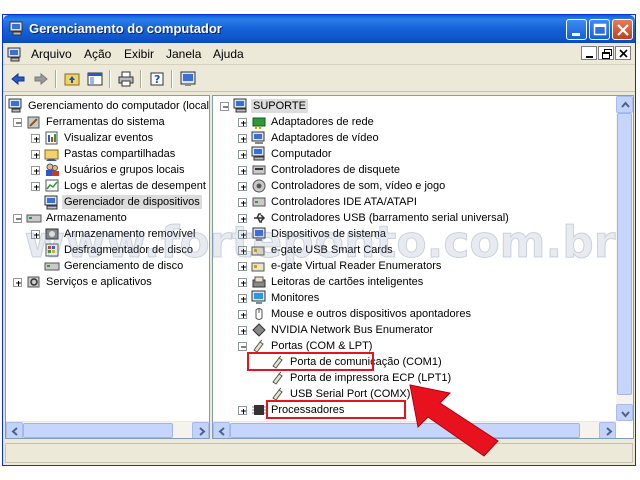 Image resolution: width=640 pixels, height=480 pixels. What do you see at coordinates (599, 29) in the screenshot?
I see `maximize-button` at bounding box center [599, 29].